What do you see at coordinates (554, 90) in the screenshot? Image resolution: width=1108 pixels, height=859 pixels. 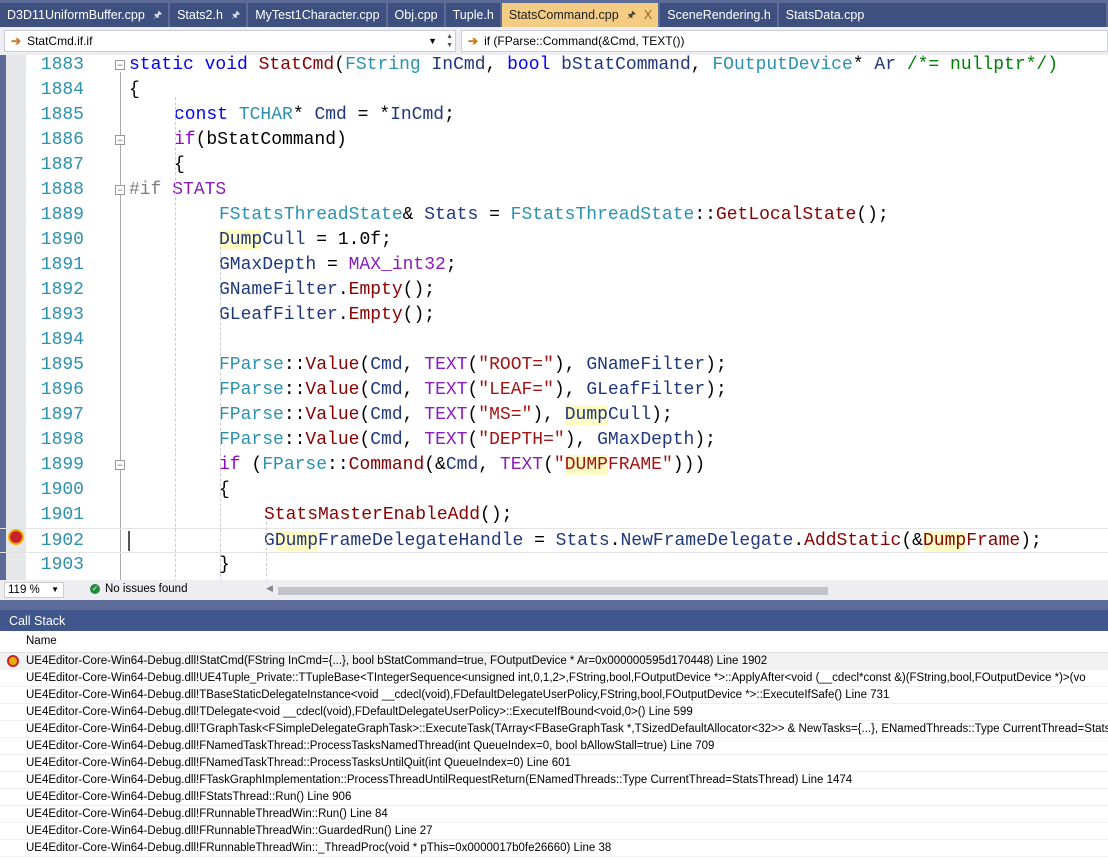 I see `code-line: 1884 {` at bounding box center [554, 90].